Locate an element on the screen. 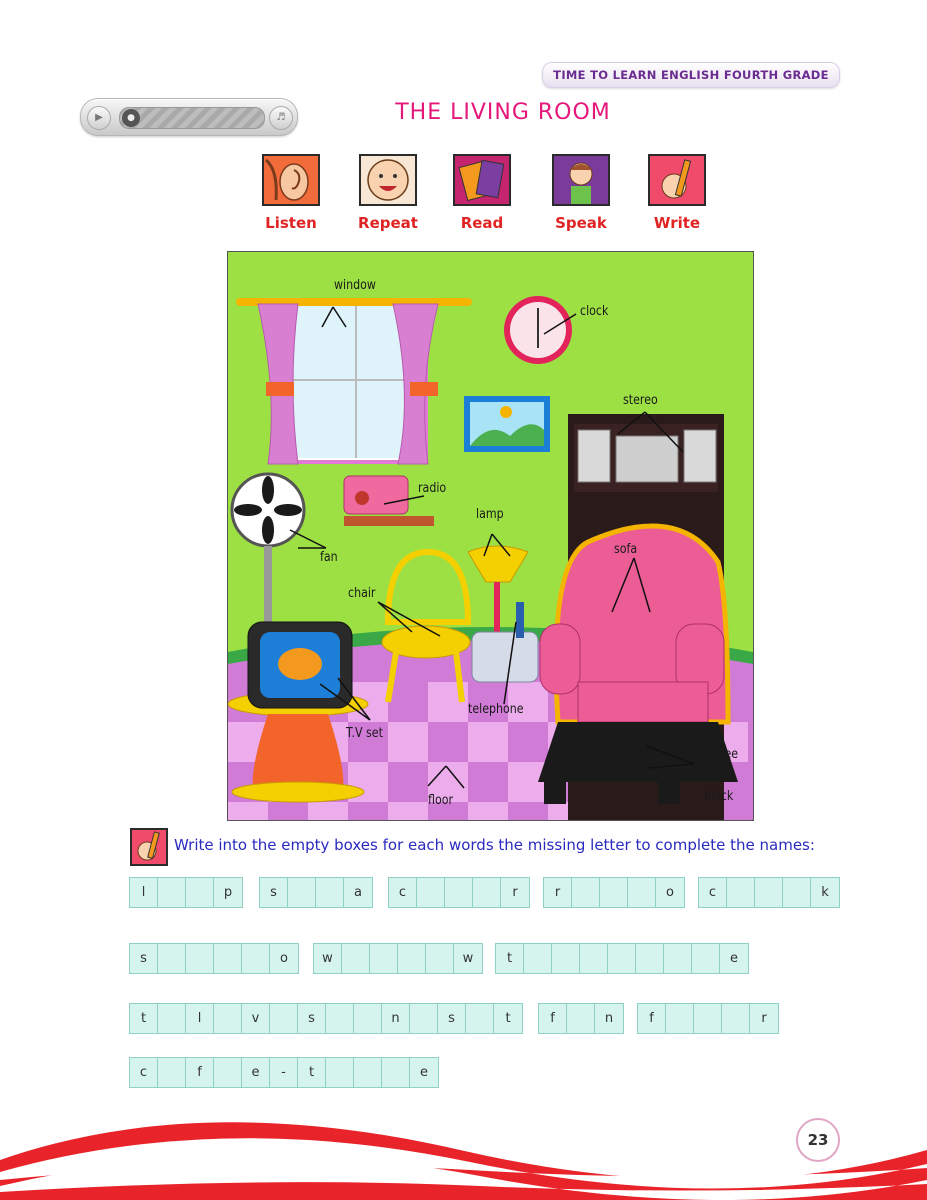  word-boxes: f r is located at coordinates (708, 1018).